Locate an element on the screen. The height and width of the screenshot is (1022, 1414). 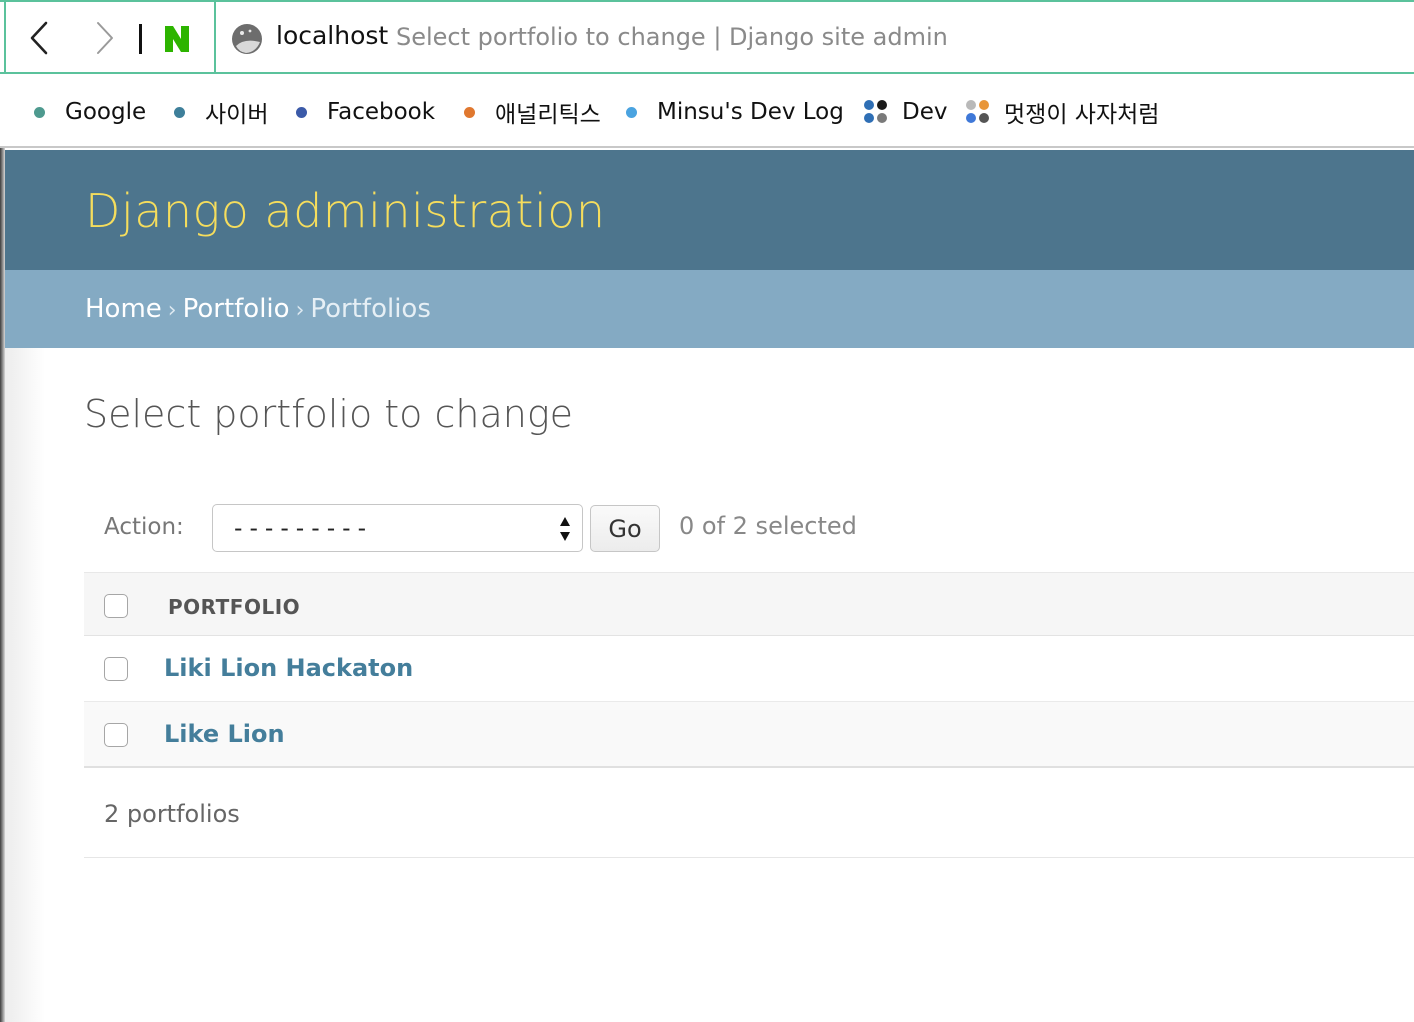
paginator: 2 portfolios is located at coordinates (749, 815).